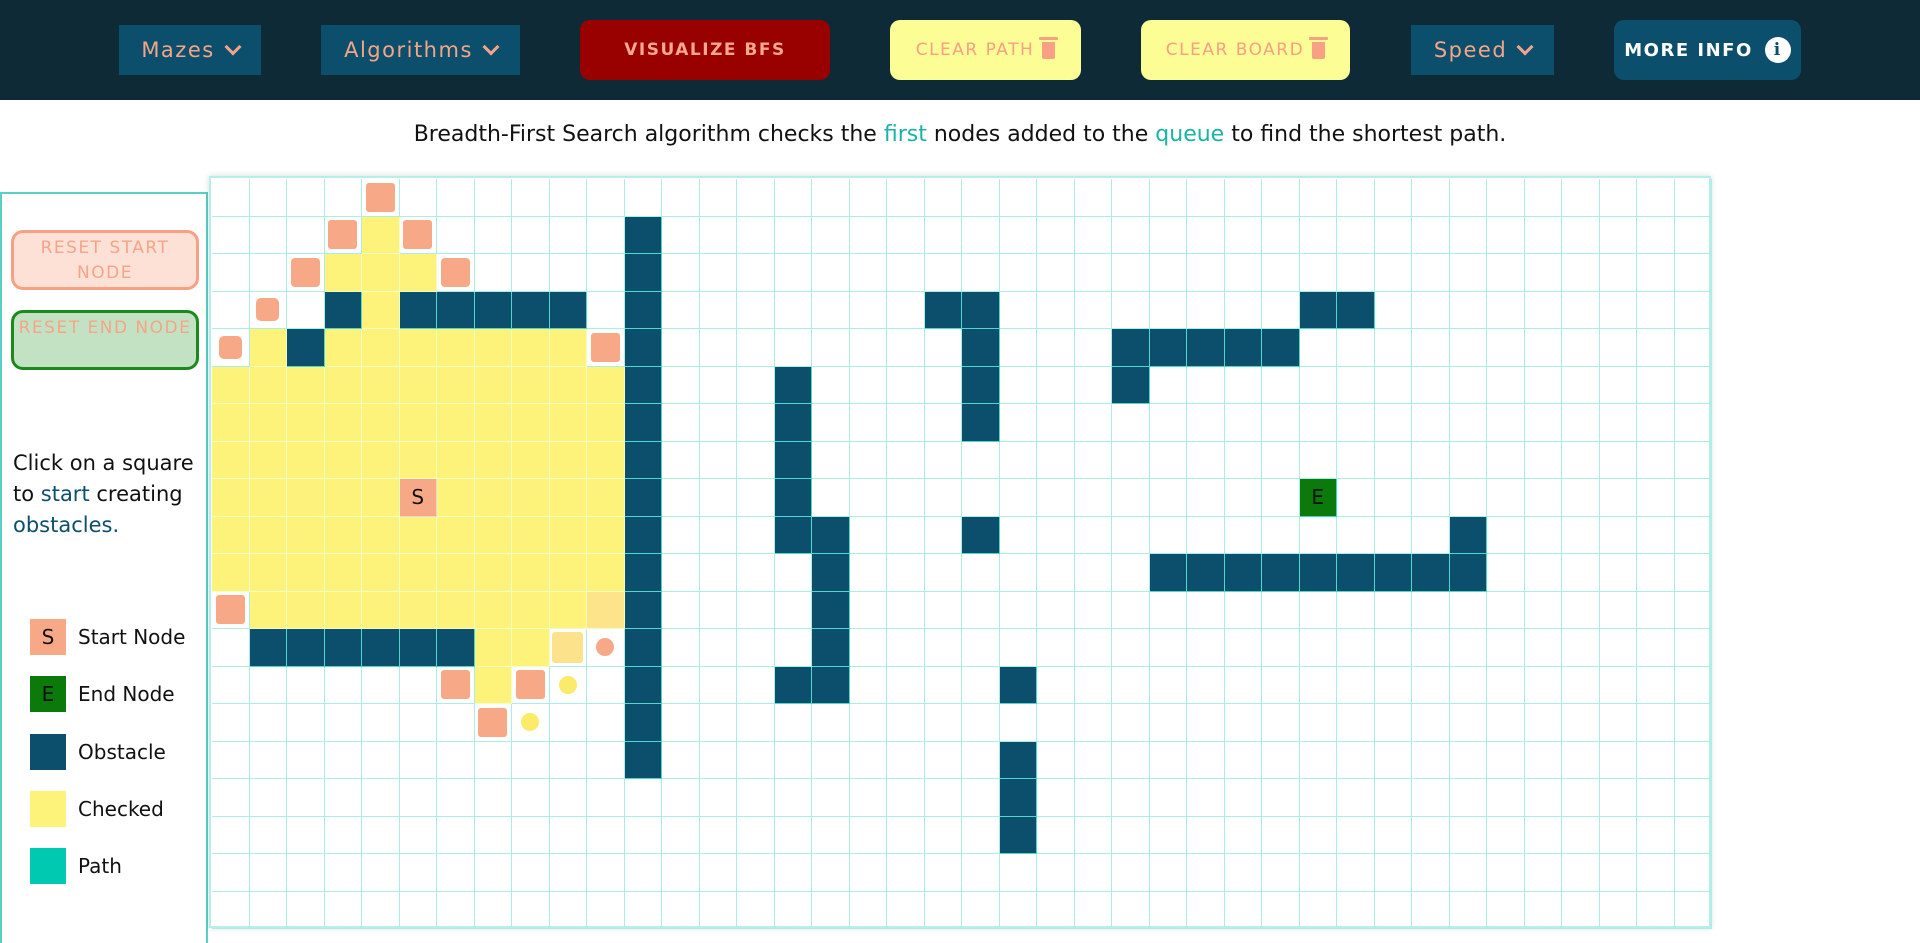 The width and height of the screenshot is (1920, 943). Describe the element at coordinates (420, 50) in the screenshot. I see `algorithms-dropdown: Algorithms` at that location.